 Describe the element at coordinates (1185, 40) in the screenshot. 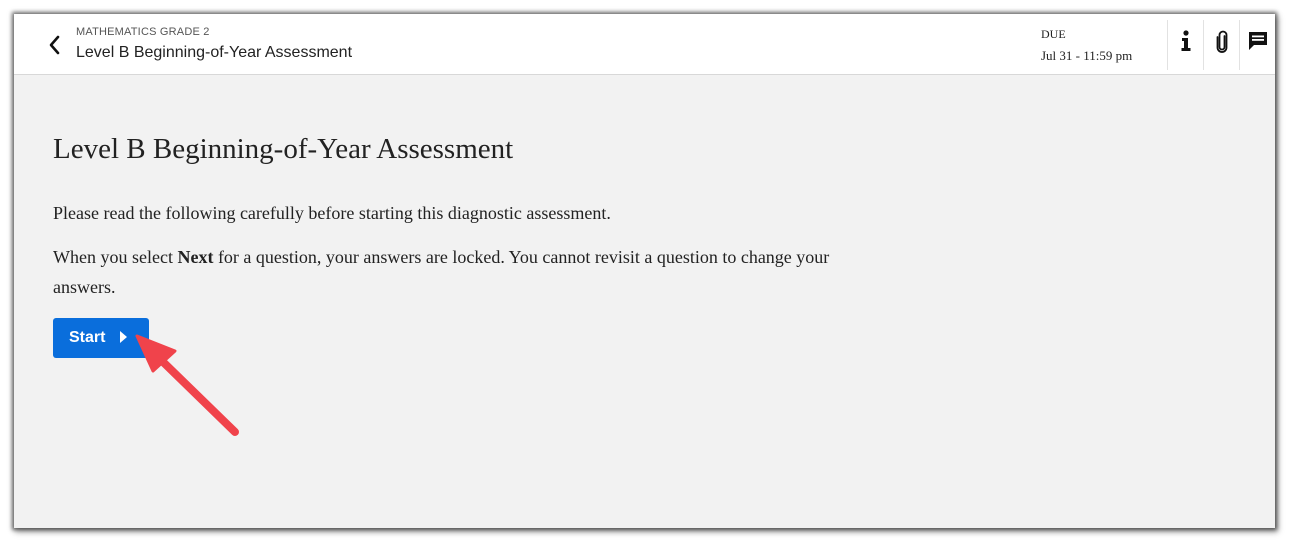

I see `info-icon` at that location.